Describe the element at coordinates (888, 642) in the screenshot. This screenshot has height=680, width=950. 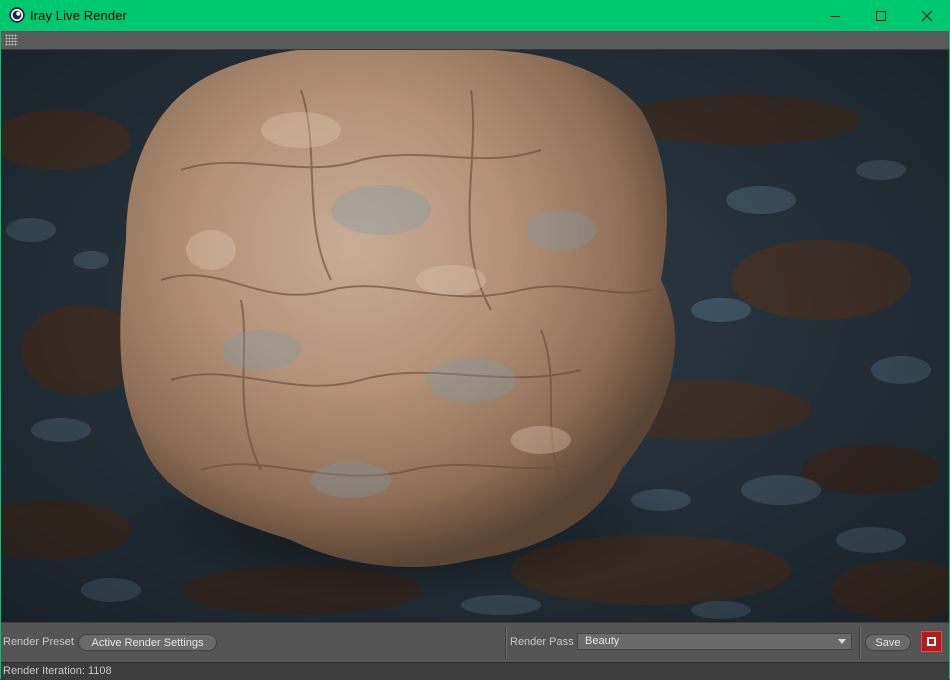
I see `save-button: Save` at that location.